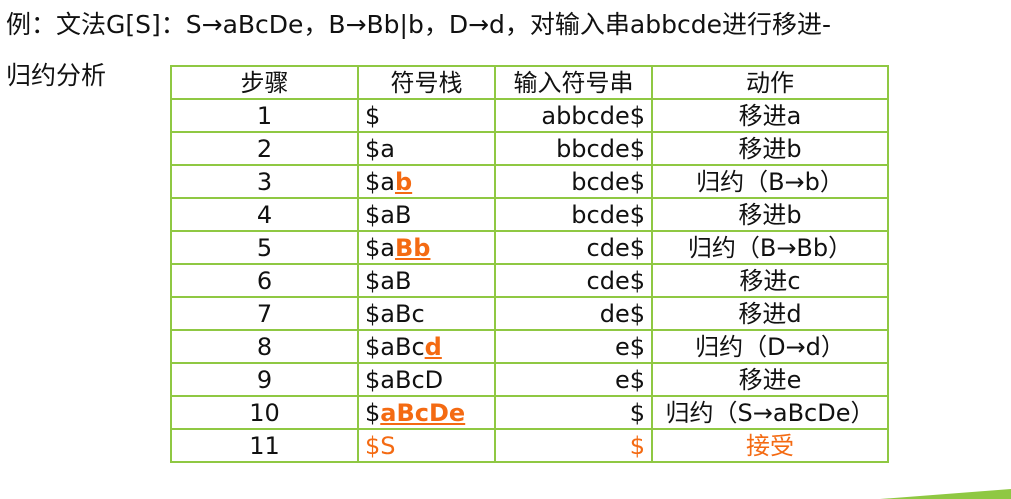 This screenshot has height=499, width=1011. Describe the element at coordinates (770, 181) in the screenshot. I see `action-cell: 归约（B→b）` at that location.